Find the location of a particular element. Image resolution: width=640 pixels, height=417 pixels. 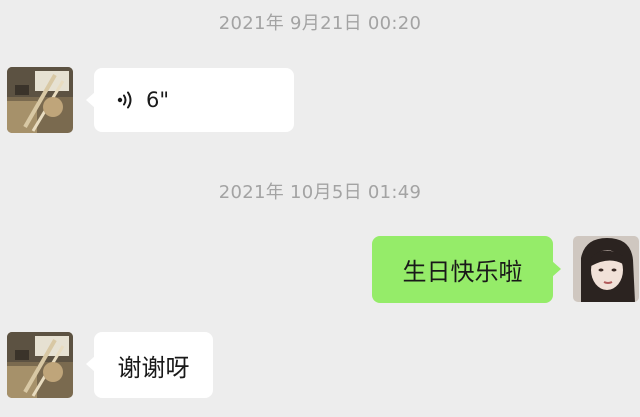

voice-waves-icon is located at coordinates (125, 100).